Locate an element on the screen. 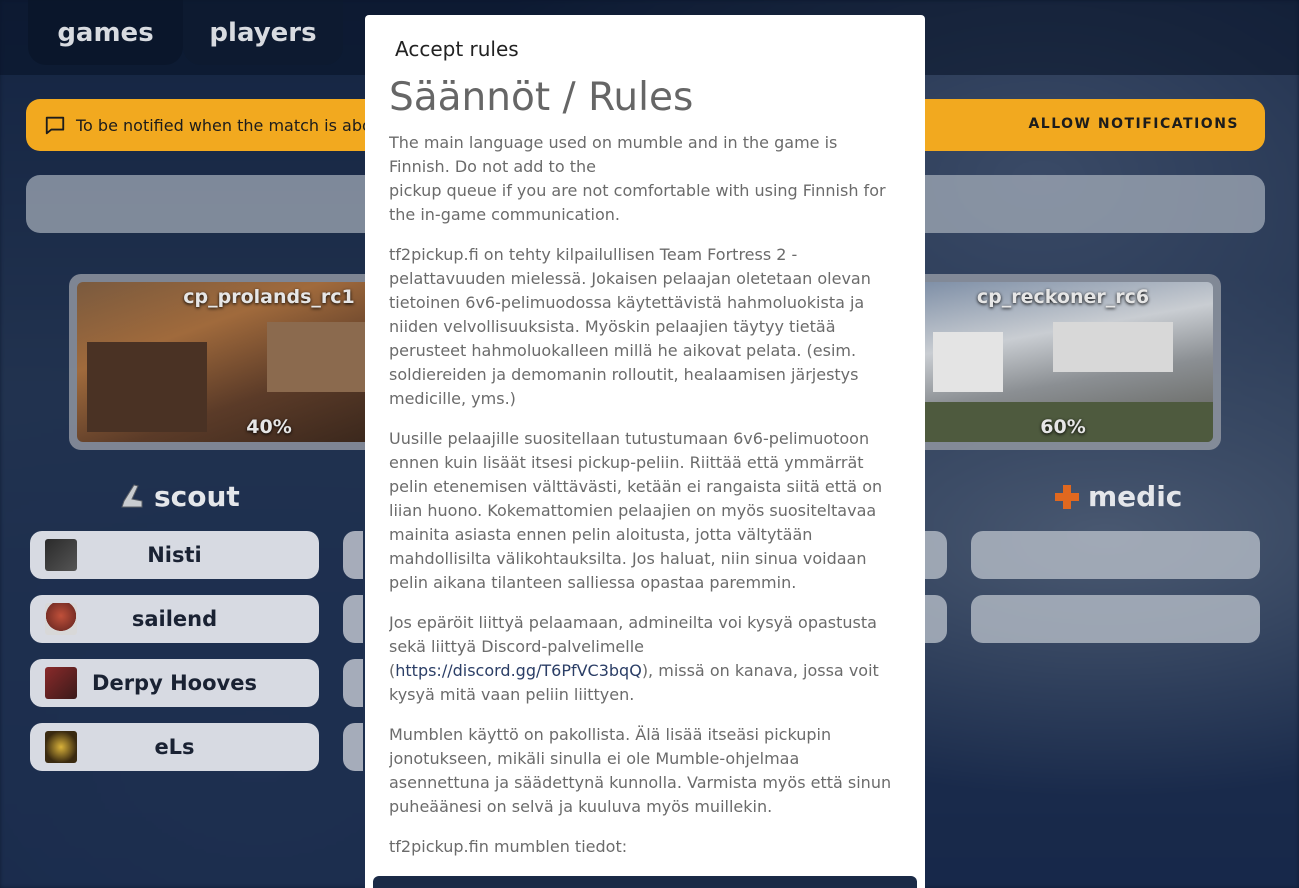 The image size is (1299, 888). discord-link: https://discord.gg/T6PfVC3bqQ is located at coordinates (518, 670).